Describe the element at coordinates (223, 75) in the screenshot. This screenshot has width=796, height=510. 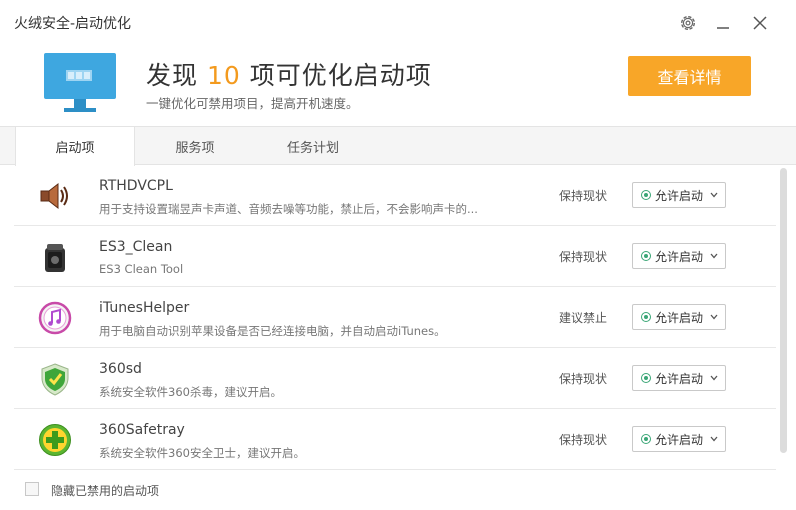
I see `optimizable-count: 10` at that location.